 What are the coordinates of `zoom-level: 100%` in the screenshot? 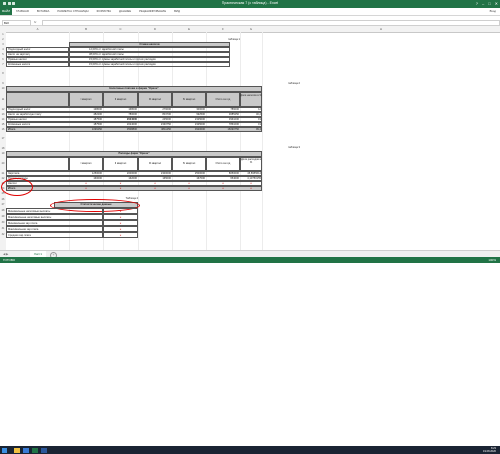 It's located at (492, 260).